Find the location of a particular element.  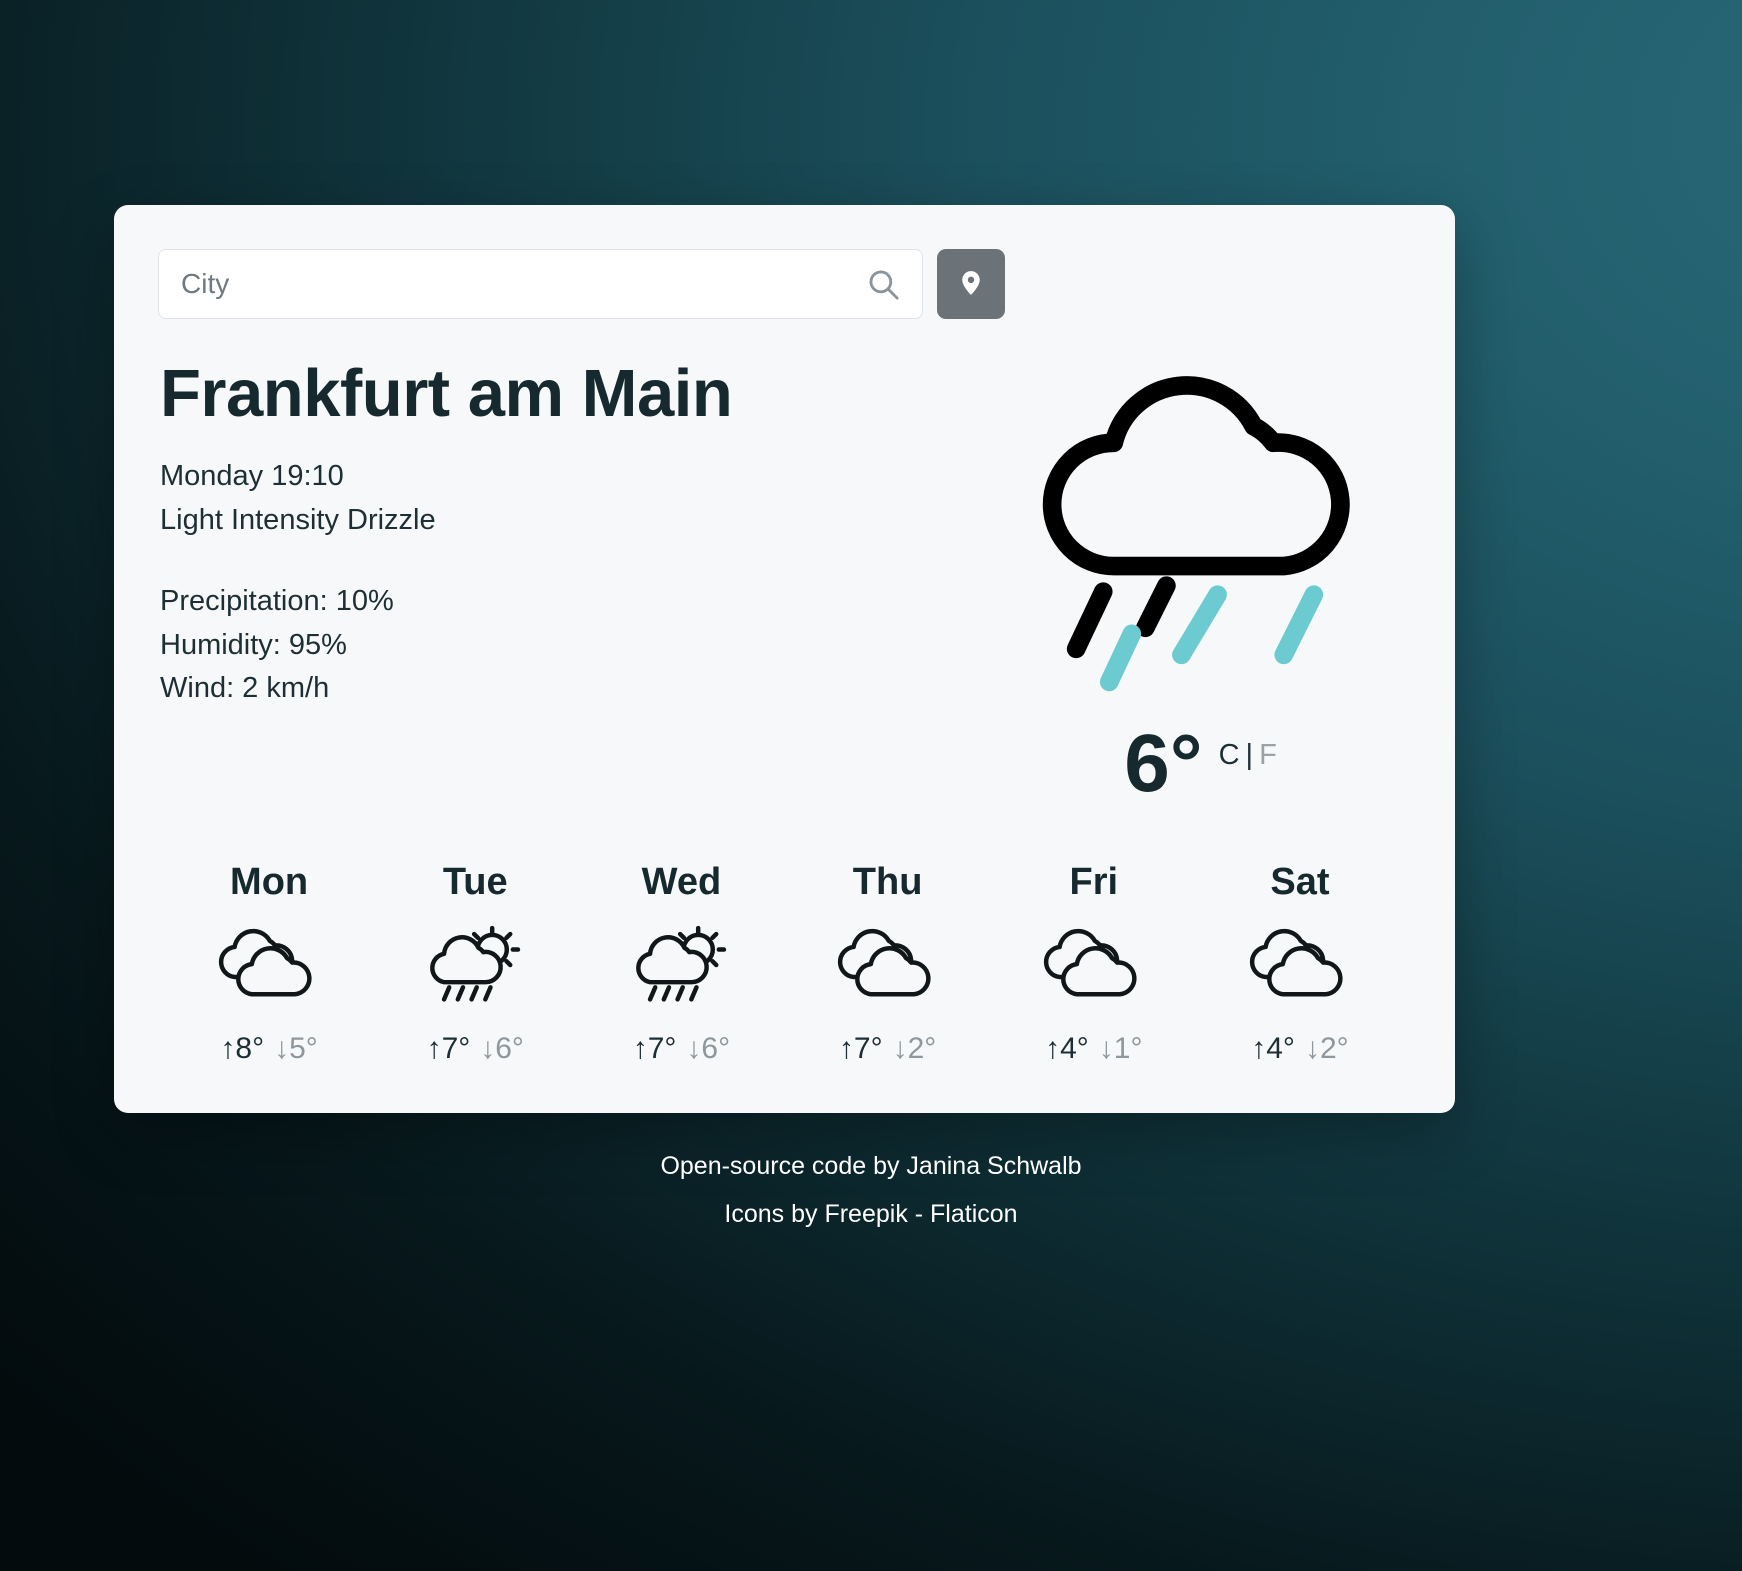

unit-toggle: C | F is located at coordinates (1248, 755).